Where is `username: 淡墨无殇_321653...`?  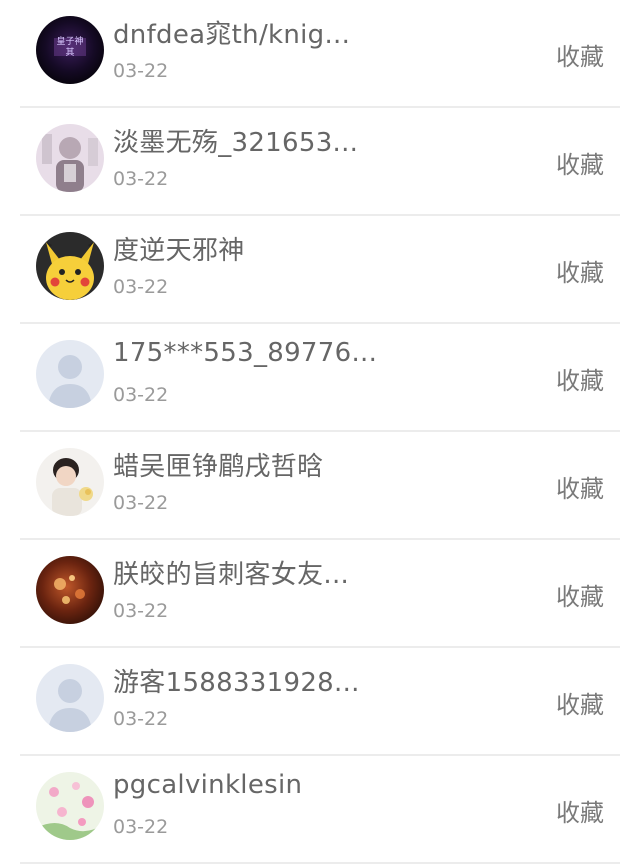
username: 淡墨无殇_321653... is located at coordinates (236, 143).